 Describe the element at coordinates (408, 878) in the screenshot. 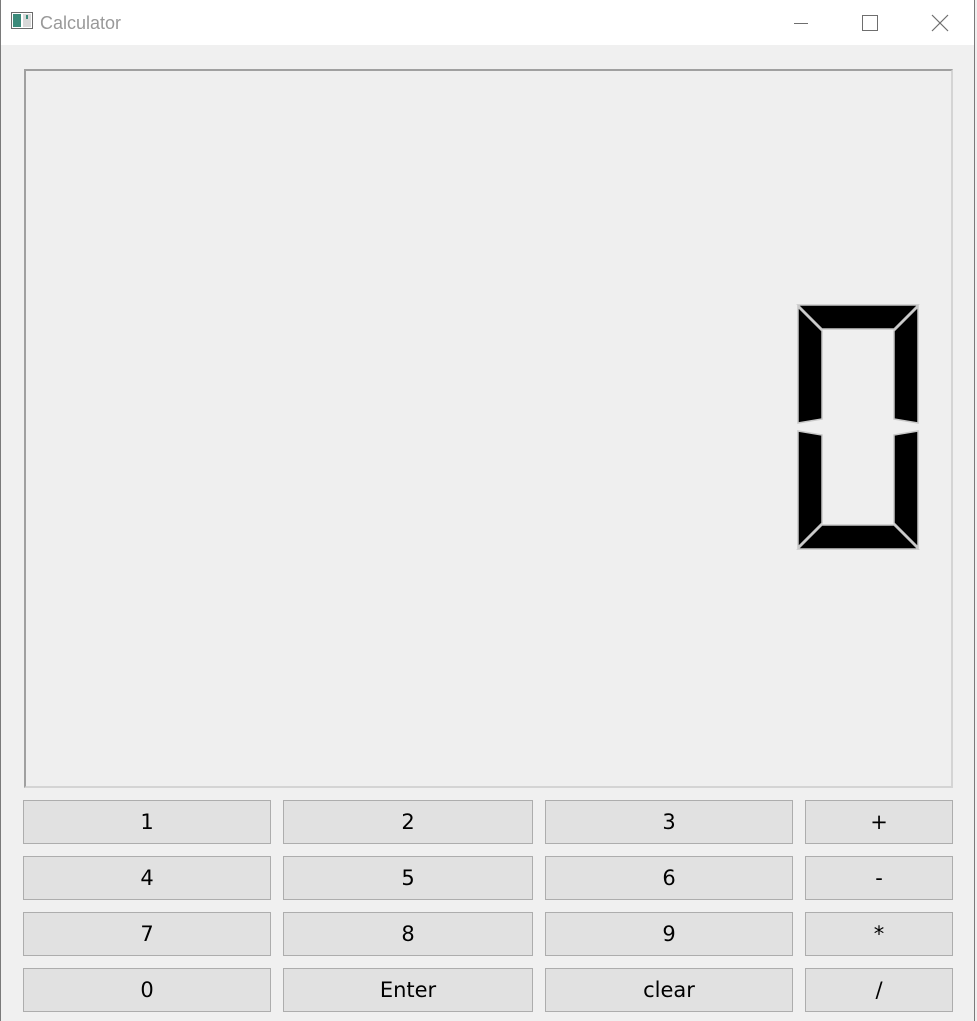

I see `digit-5-button: 5` at that location.